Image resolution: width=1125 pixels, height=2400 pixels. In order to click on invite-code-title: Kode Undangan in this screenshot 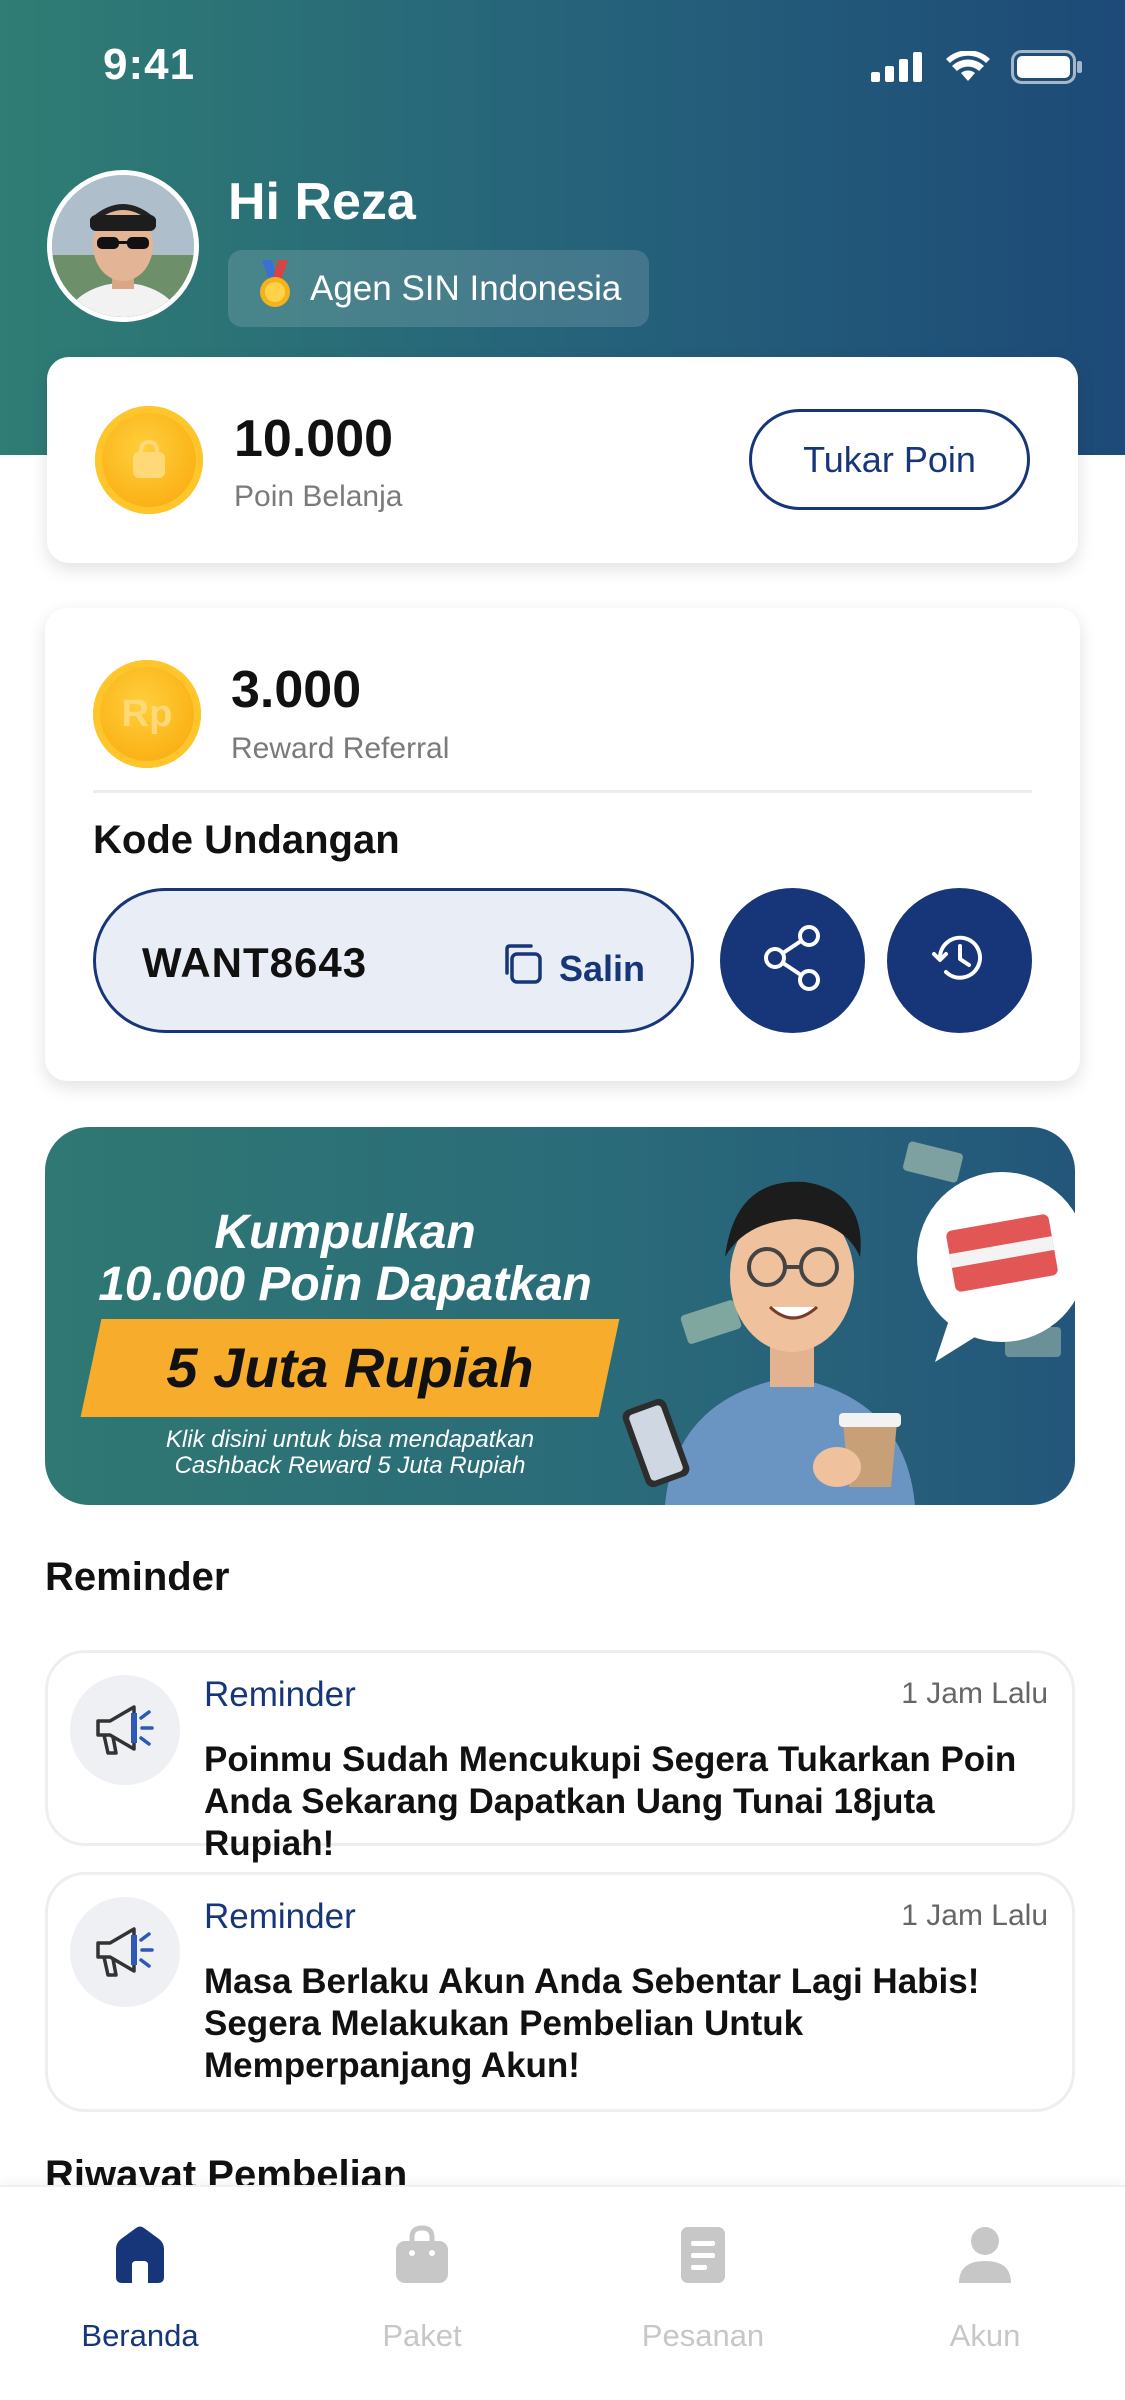, I will do `click(246, 840)`.